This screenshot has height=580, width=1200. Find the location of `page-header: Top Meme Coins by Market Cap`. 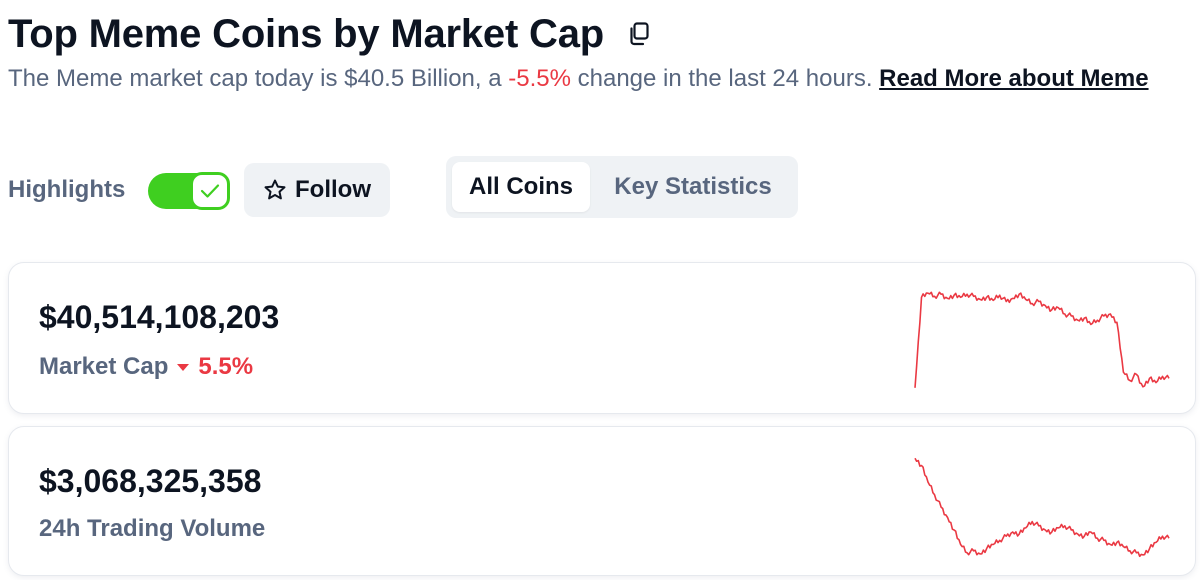

page-header: Top Meme Coins by Market Cap is located at coordinates (330, 34).